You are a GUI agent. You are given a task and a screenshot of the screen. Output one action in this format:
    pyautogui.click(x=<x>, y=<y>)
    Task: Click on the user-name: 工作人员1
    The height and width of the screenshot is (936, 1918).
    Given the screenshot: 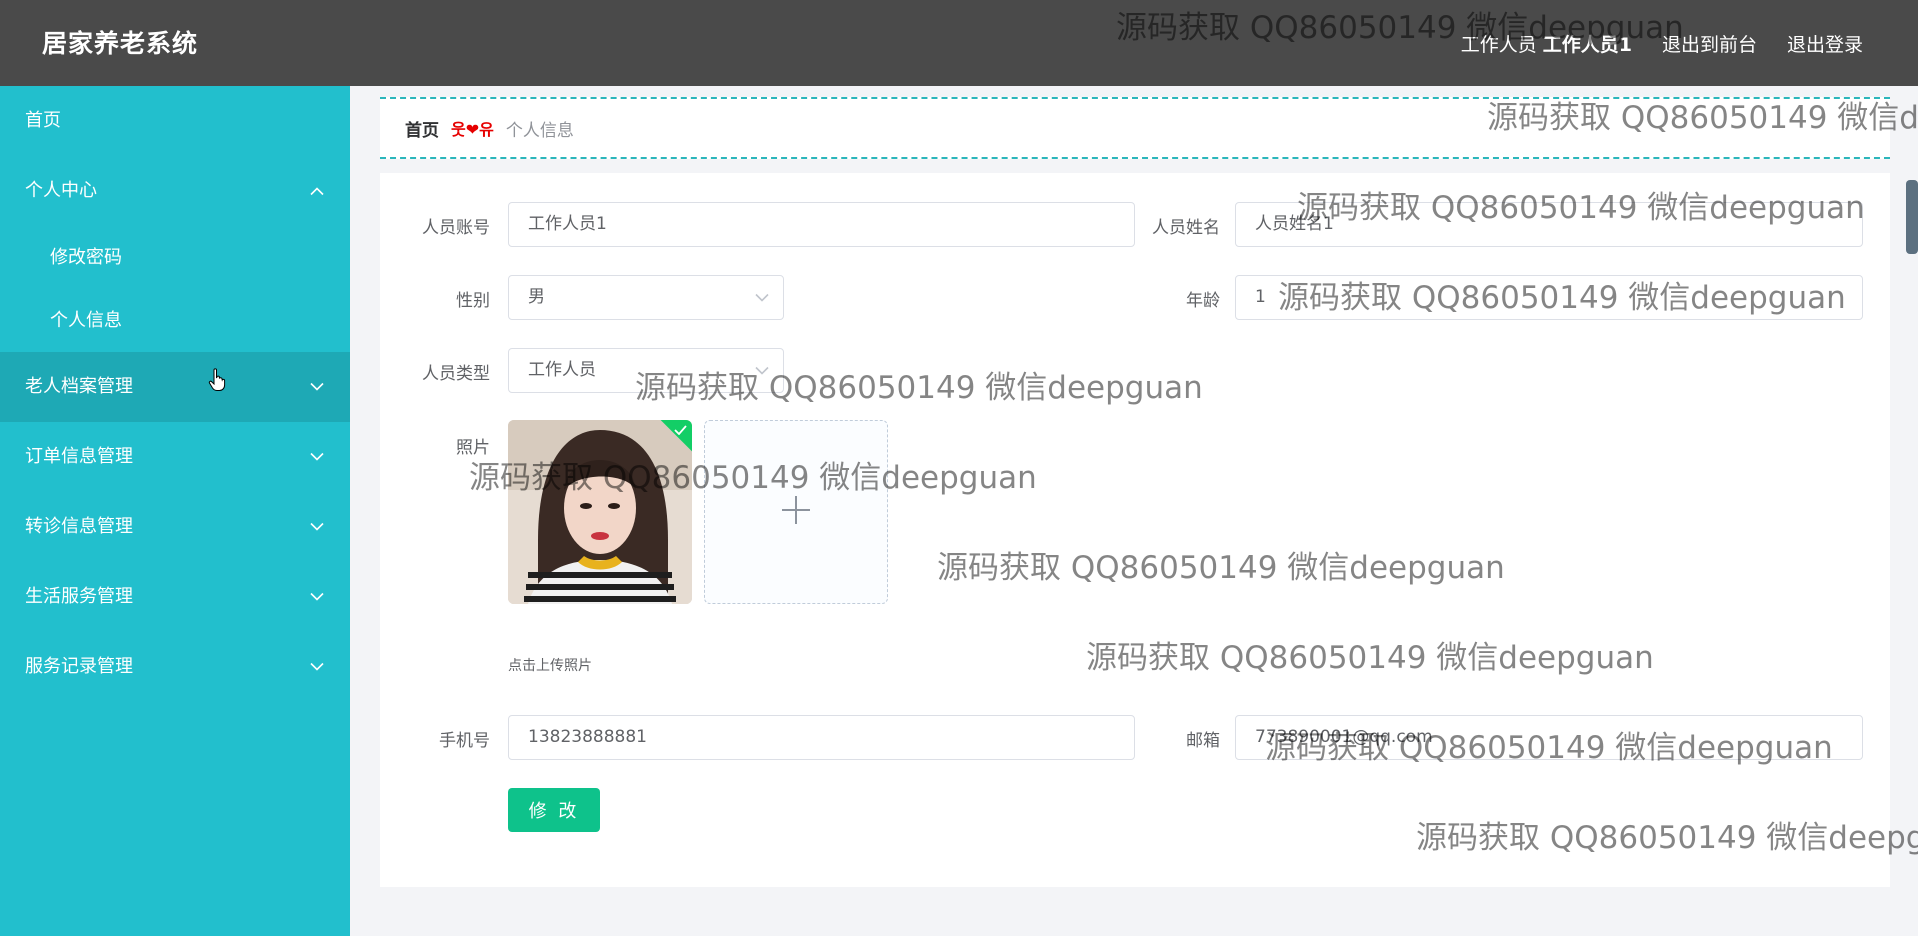 What is the action you would take?
    pyautogui.click(x=1587, y=45)
    